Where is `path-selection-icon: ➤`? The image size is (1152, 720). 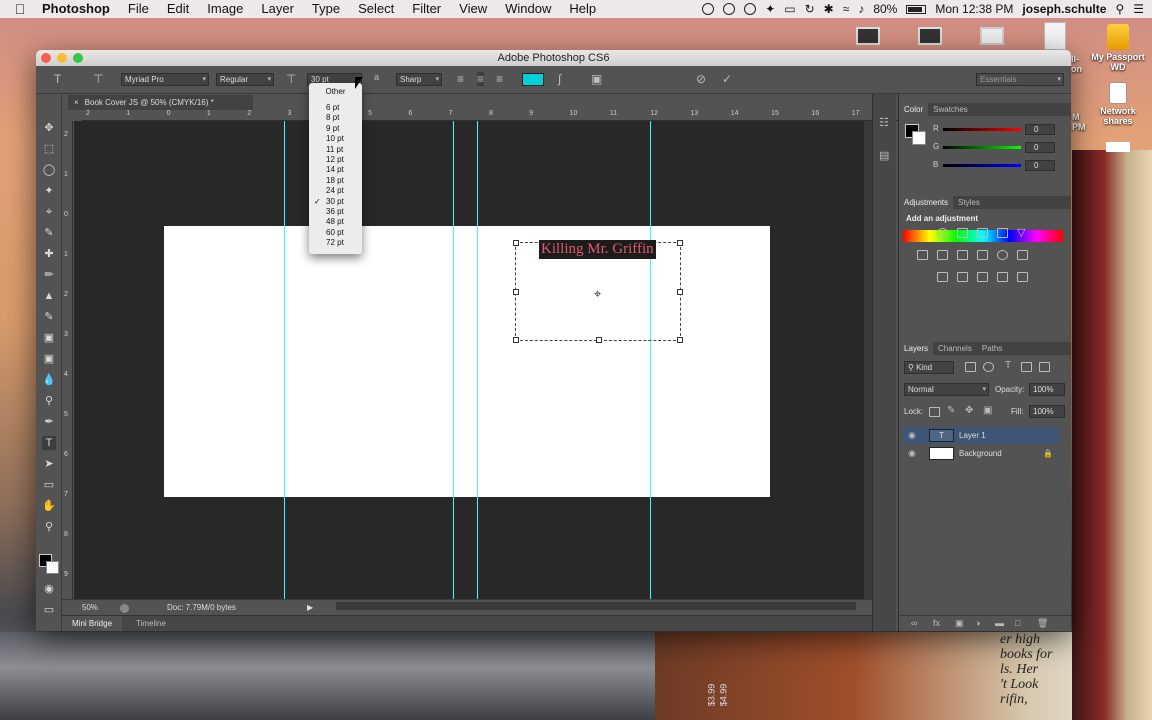 path-selection-icon: ➤ is located at coordinates (49, 464).